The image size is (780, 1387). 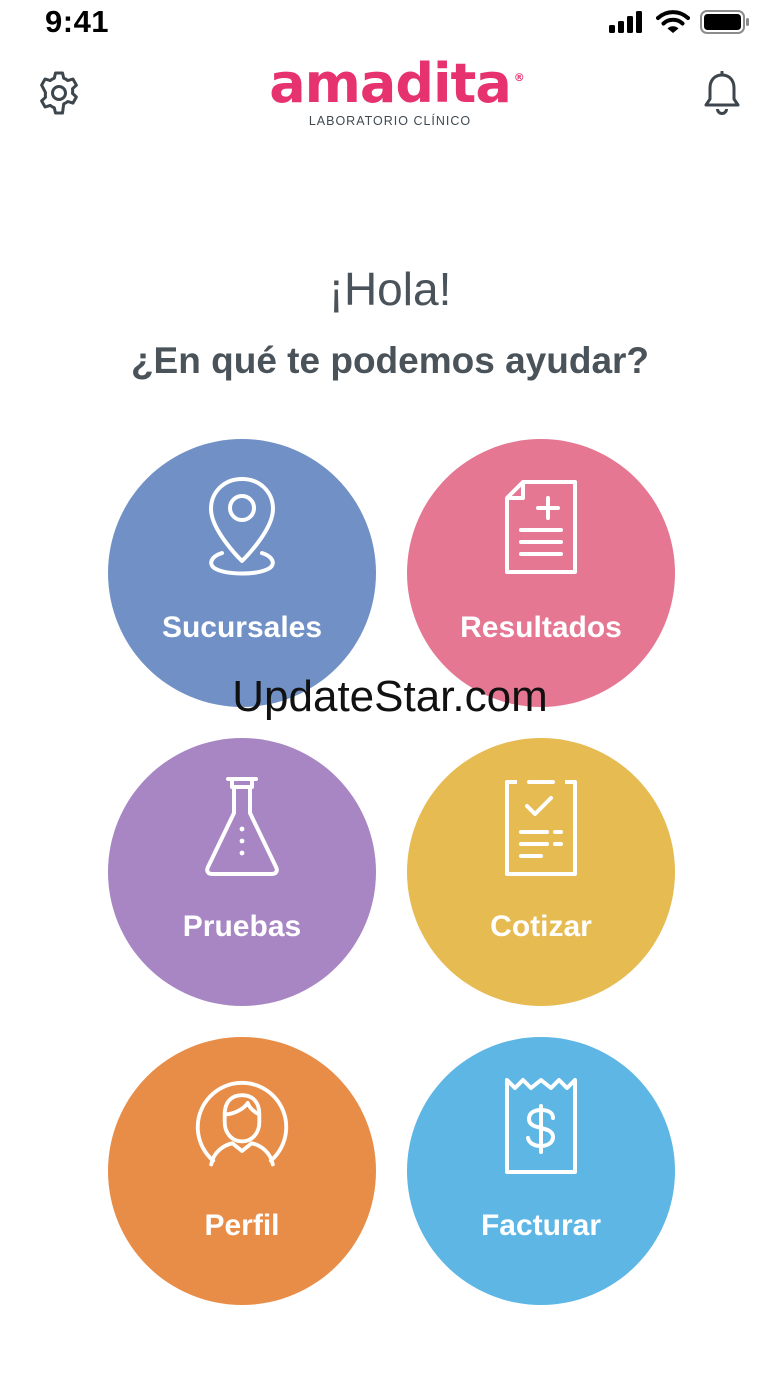 What do you see at coordinates (242, 627) in the screenshot?
I see `tile-label: Sucursales` at bounding box center [242, 627].